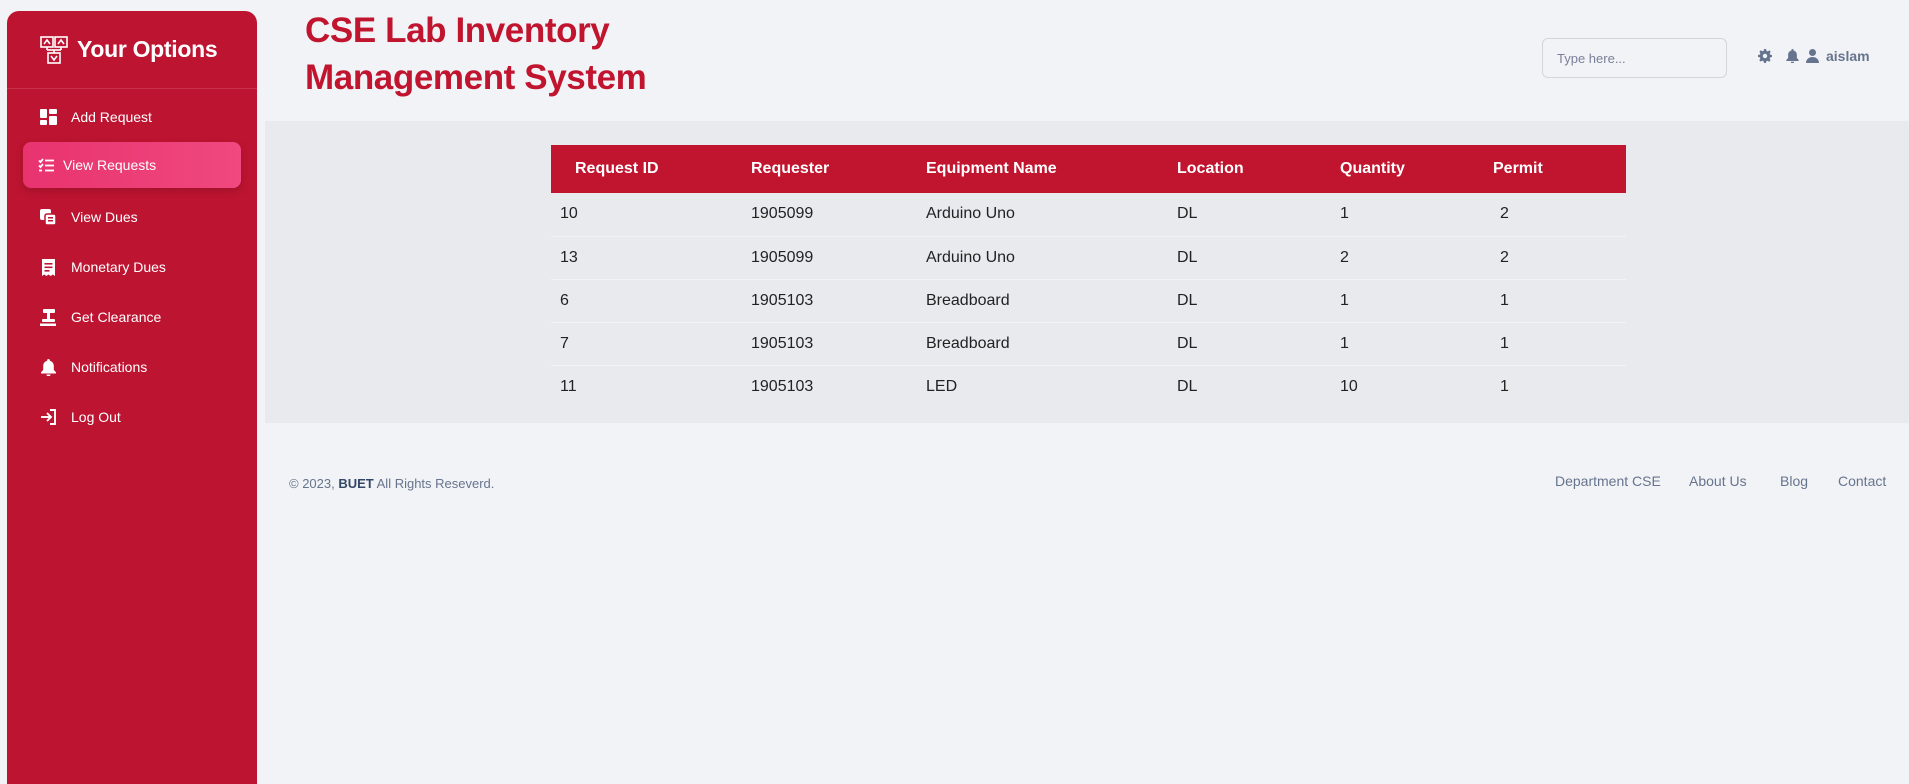 This screenshot has width=1909, height=784. I want to click on table-row: 10 1905099 Arduino Uno DL 1 2, so click(1088, 215).